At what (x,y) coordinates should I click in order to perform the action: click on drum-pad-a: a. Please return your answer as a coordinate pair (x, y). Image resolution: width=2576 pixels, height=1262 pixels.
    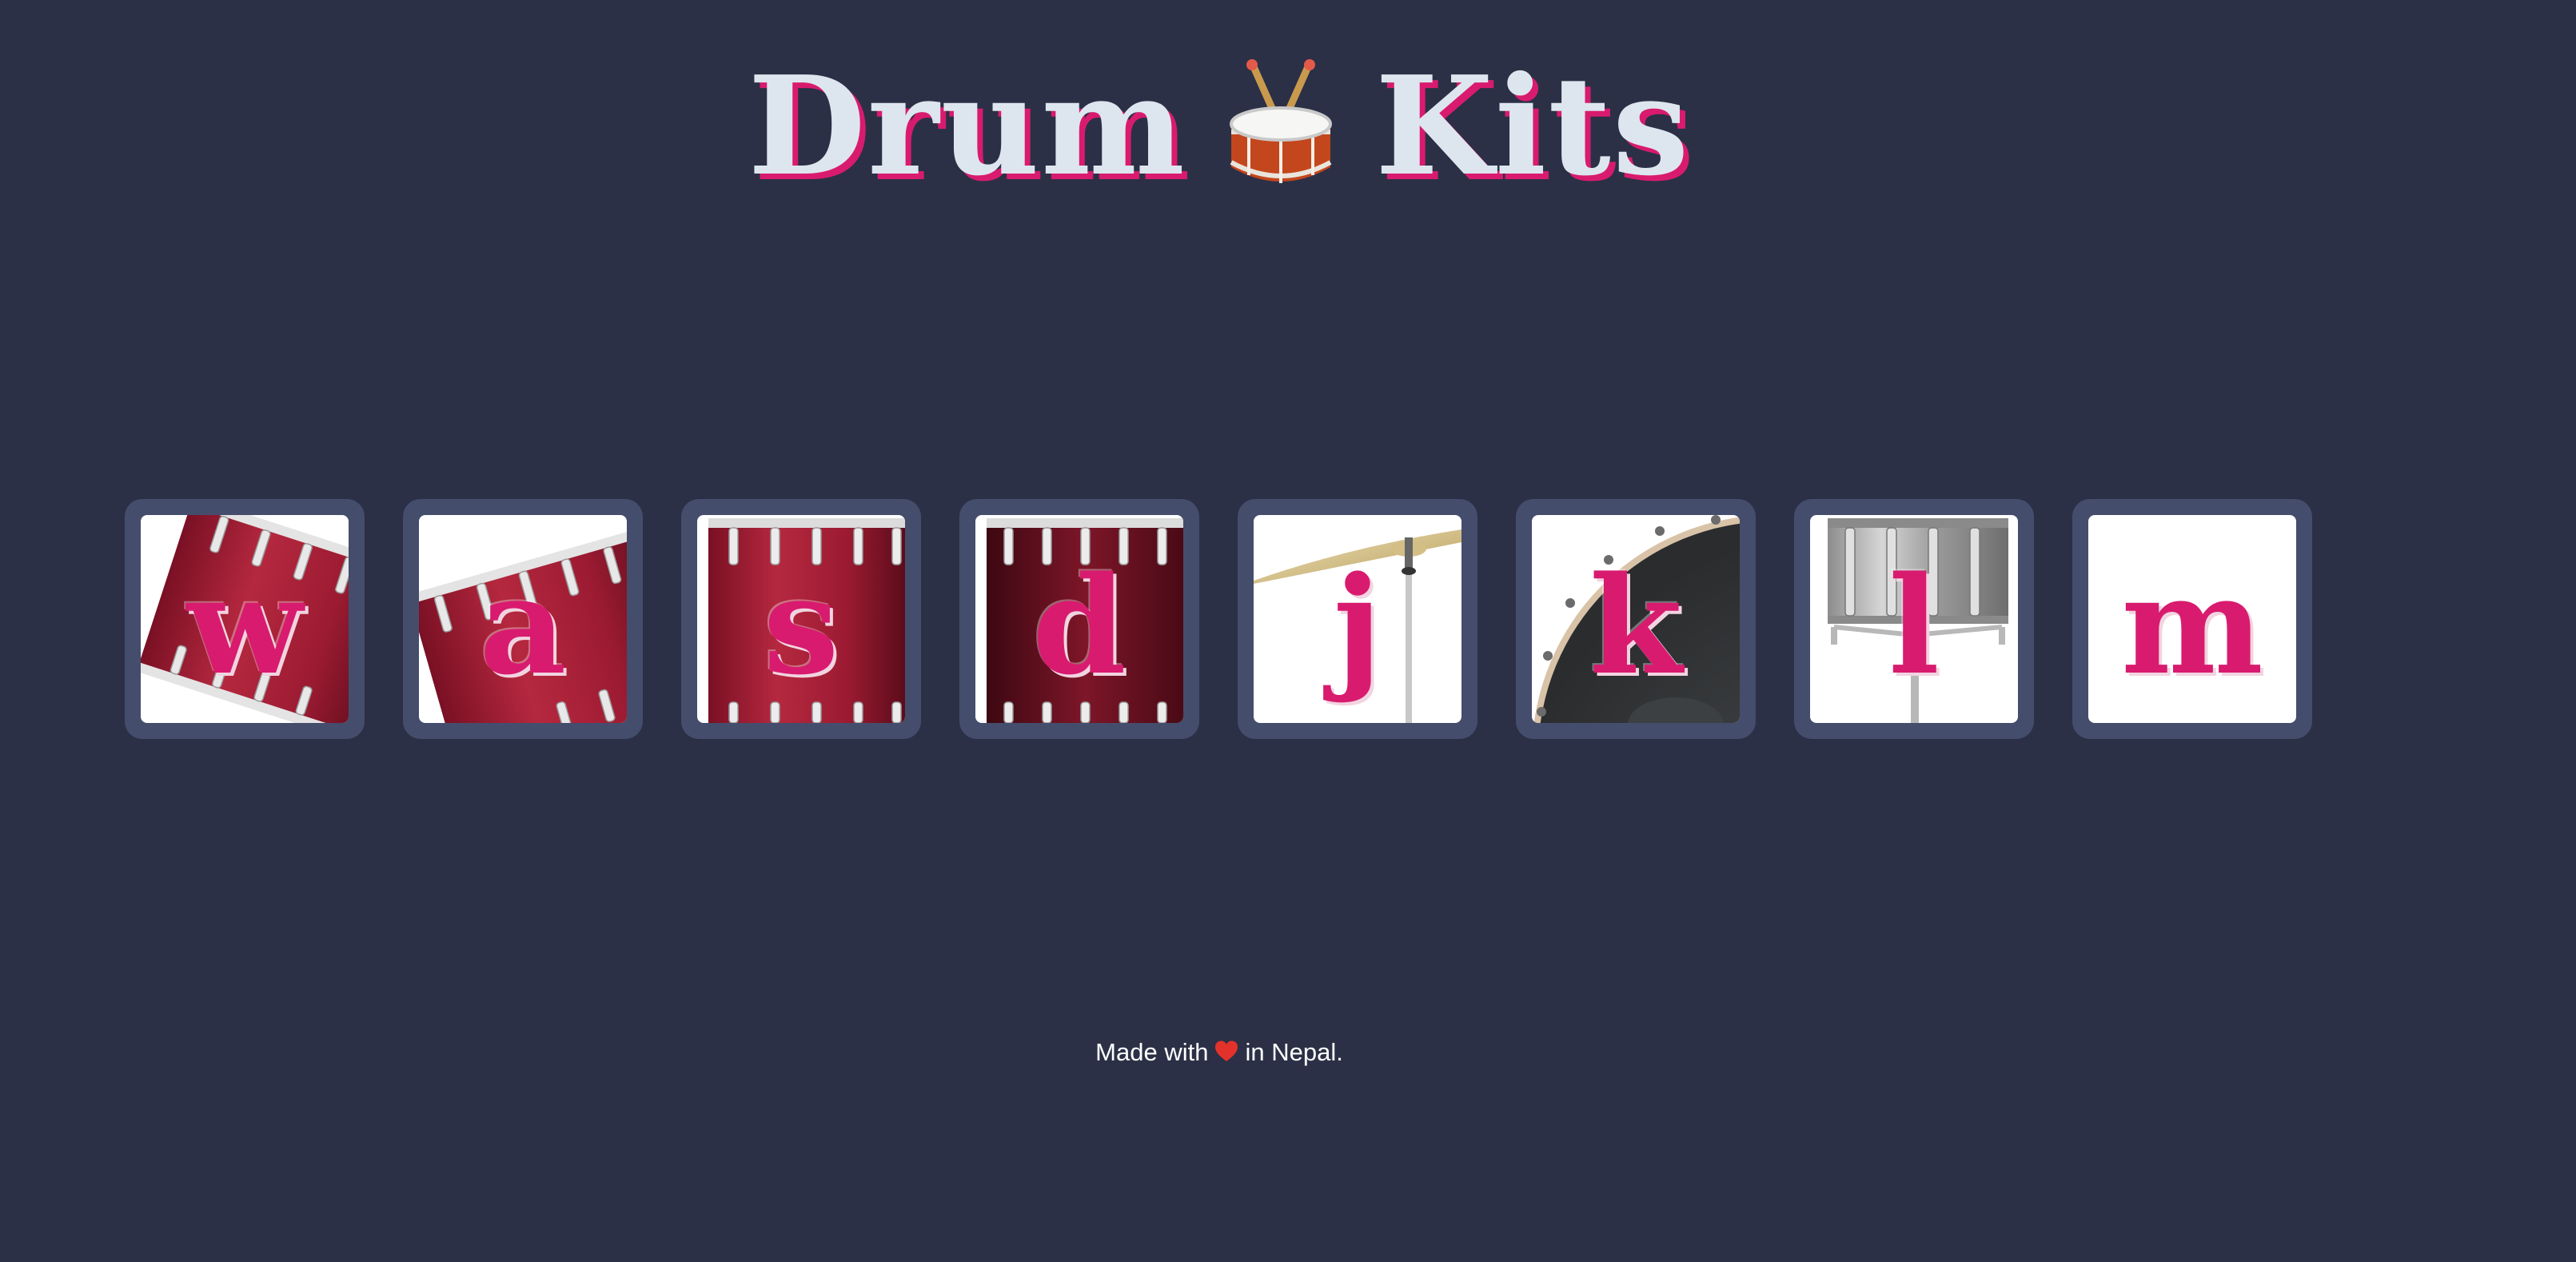
    Looking at the image, I should click on (523, 619).